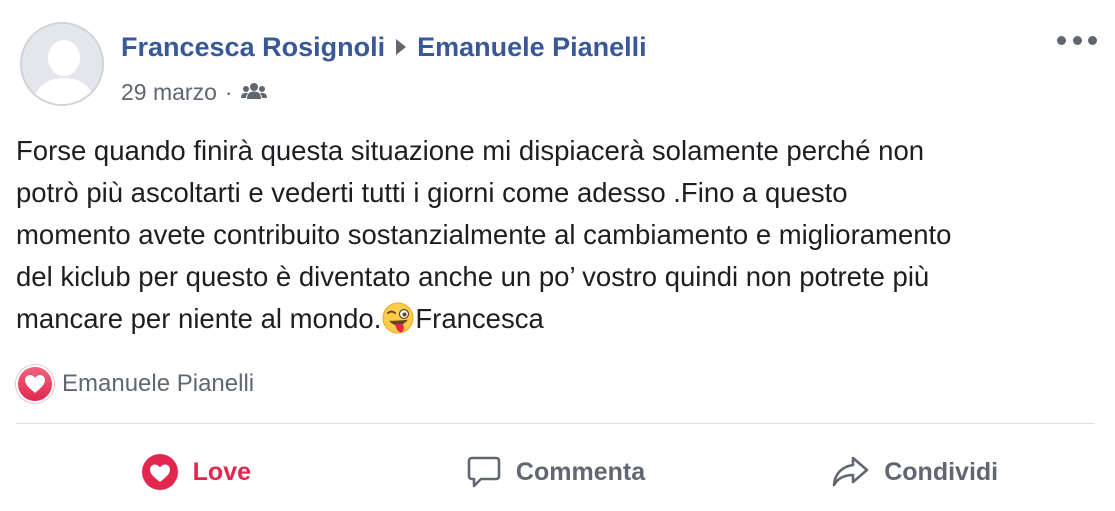 Image resolution: width=1115 pixels, height=511 pixels. What do you see at coordinates (199, 318) in the screenshot?
I see `post-text-line: mancare per niente al mondo.` at bounding box center [199, 318].